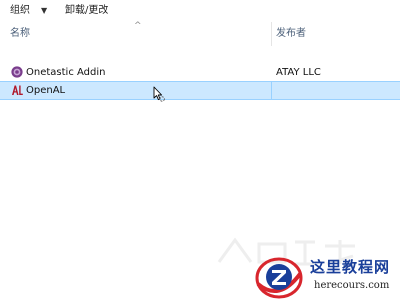  What do you see at coordinates (200, 11) in the screenshot?
I see `toolbar: 组织 ▼ 卸载/更改` at bounding box center [200, 11].